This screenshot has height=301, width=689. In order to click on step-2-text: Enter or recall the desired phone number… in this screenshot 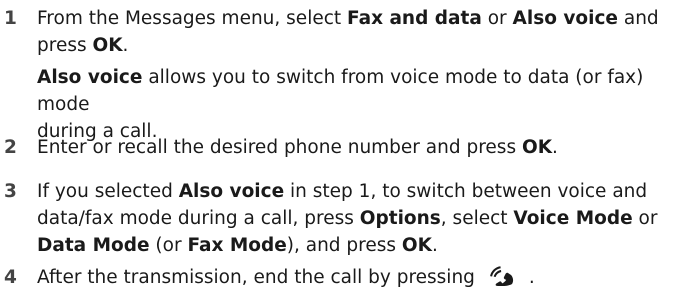, I will do `click(297, 147)`.